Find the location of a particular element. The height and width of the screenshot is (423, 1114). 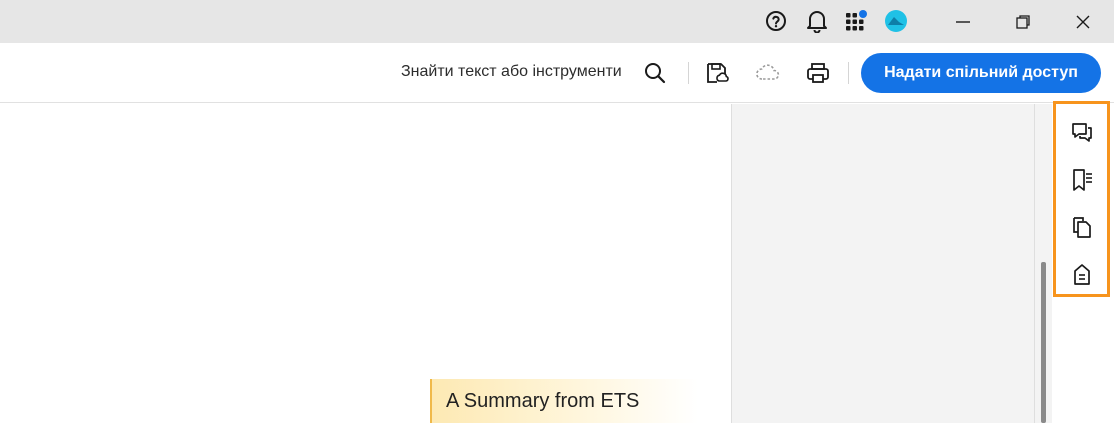

summary-heading: A Summary from ETS is located at coordinates (543, 401).